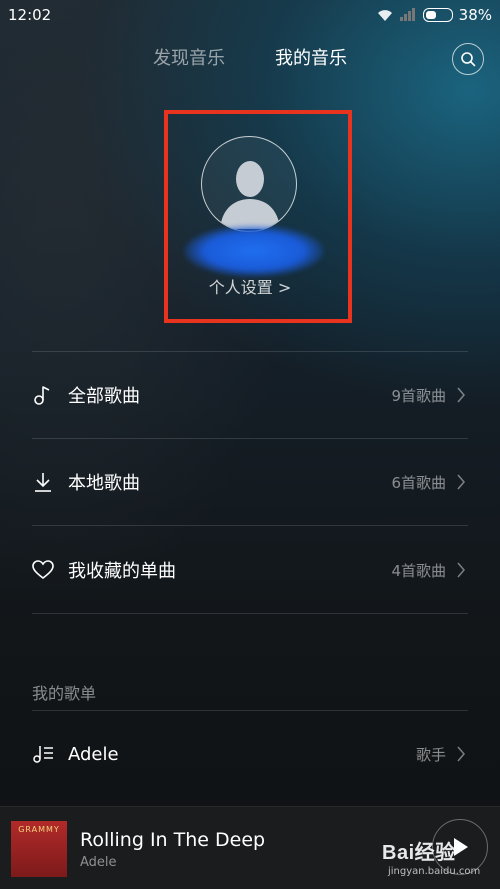  I want to click on clock: 12:02, so click(30, 15).